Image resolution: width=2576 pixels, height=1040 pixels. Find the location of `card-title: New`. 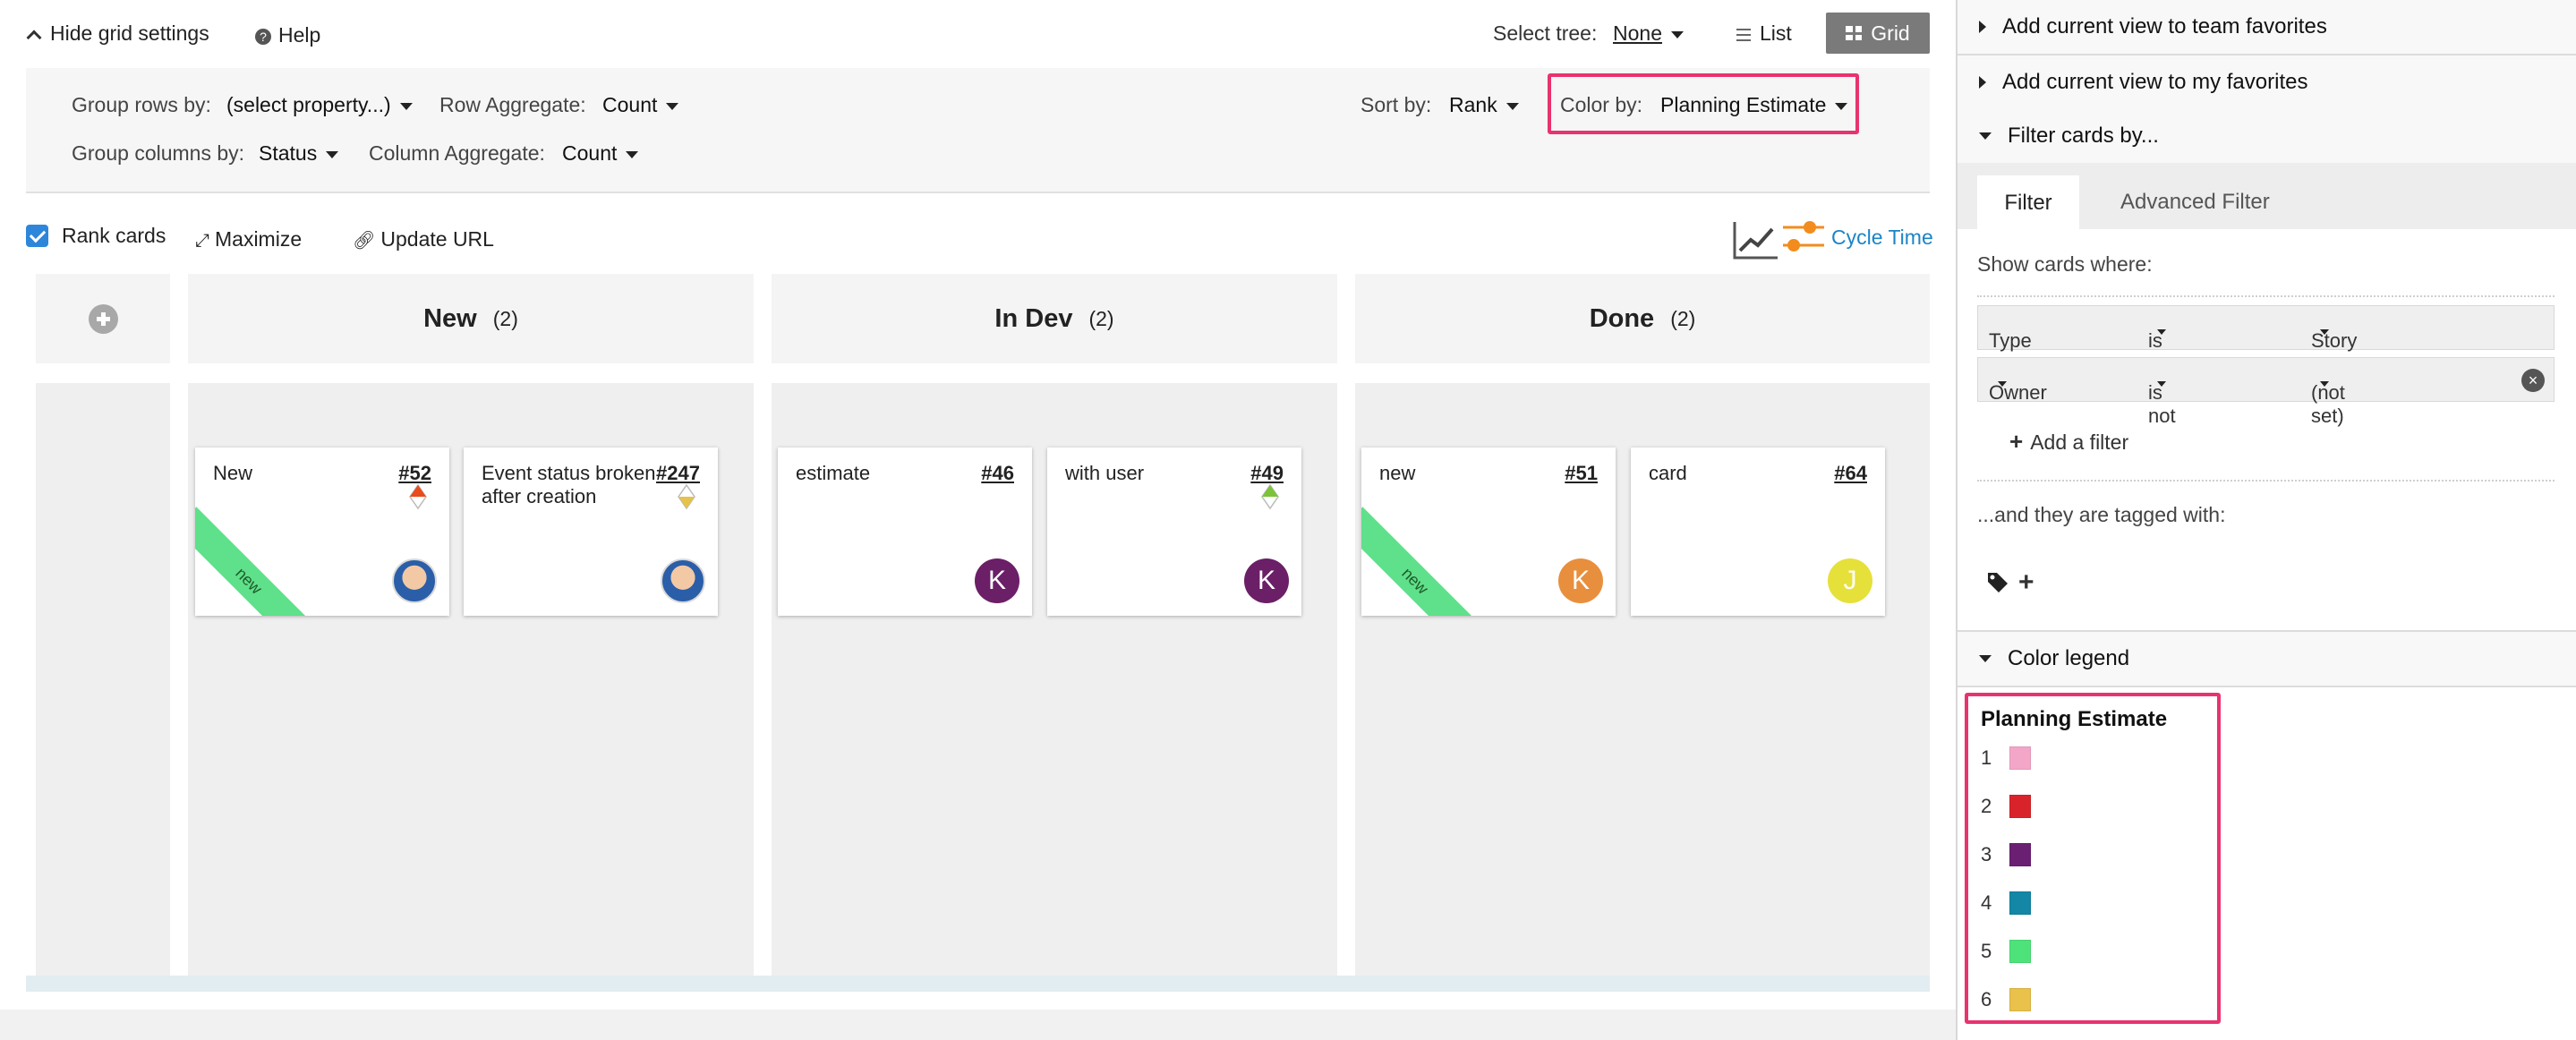

card-title: New is located at coordinates (233, 473).